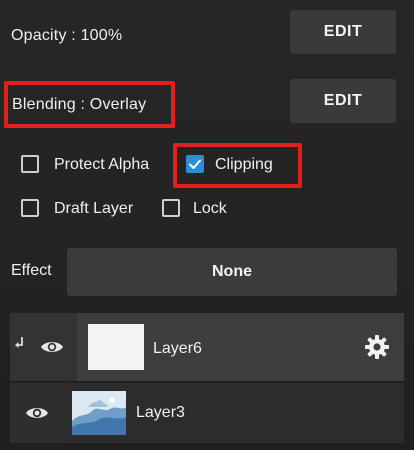 This screenshot has height=450, width=414. I want to click on lock-label: Lock, so click(210, 208).